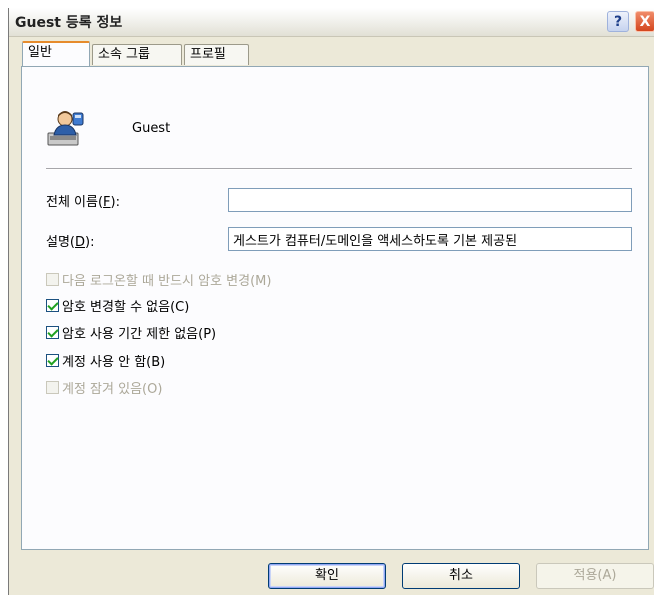 This screenshot has height=595, width=654. Describe the element at coordinates (430, 200) in the screenshot. I see `full-name-field` at that location.